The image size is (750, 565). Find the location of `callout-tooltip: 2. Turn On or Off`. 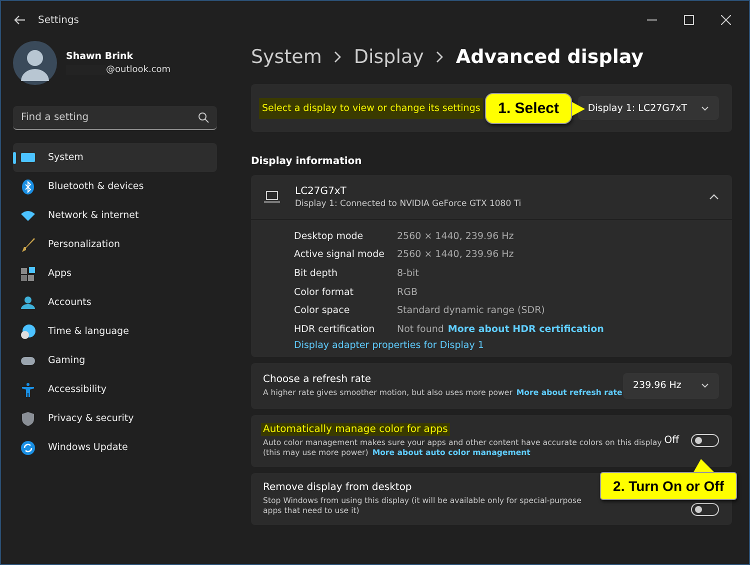

callout-tooltip: 2. Turn On or Off is located at coordinates (668, 479).